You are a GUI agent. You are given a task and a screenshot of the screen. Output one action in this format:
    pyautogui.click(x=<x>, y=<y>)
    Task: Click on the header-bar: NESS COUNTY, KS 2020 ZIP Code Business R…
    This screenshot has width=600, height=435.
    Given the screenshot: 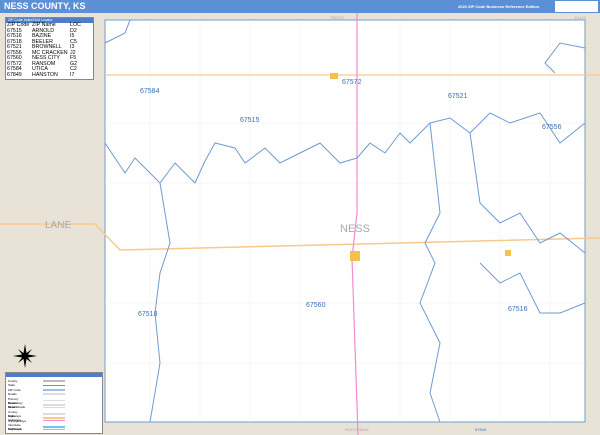 What is the action you would take?
    pyautogui.click(x=300, y=6)
    